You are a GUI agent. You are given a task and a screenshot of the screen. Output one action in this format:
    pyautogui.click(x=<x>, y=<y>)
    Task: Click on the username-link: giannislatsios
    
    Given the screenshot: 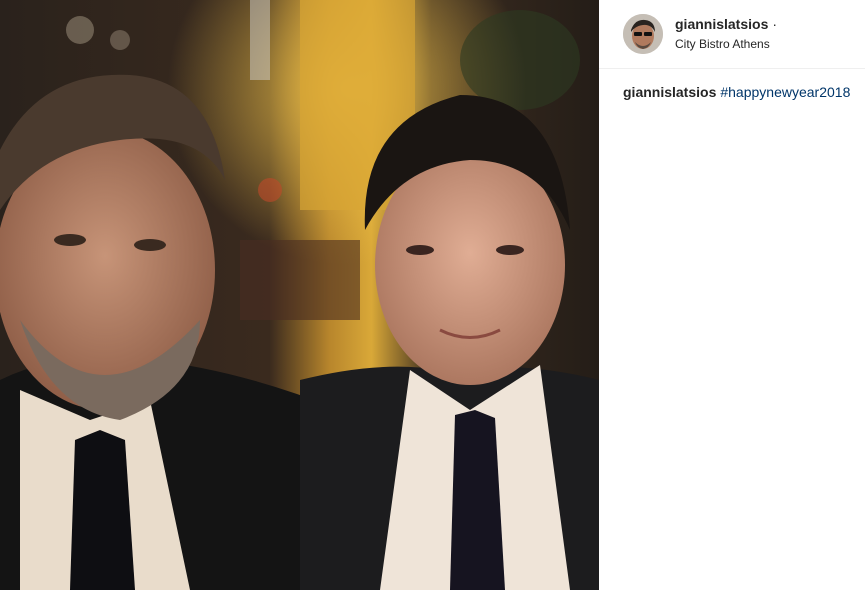 What is the action you would take?
    pyautogui.click(x=721, y=24)
    